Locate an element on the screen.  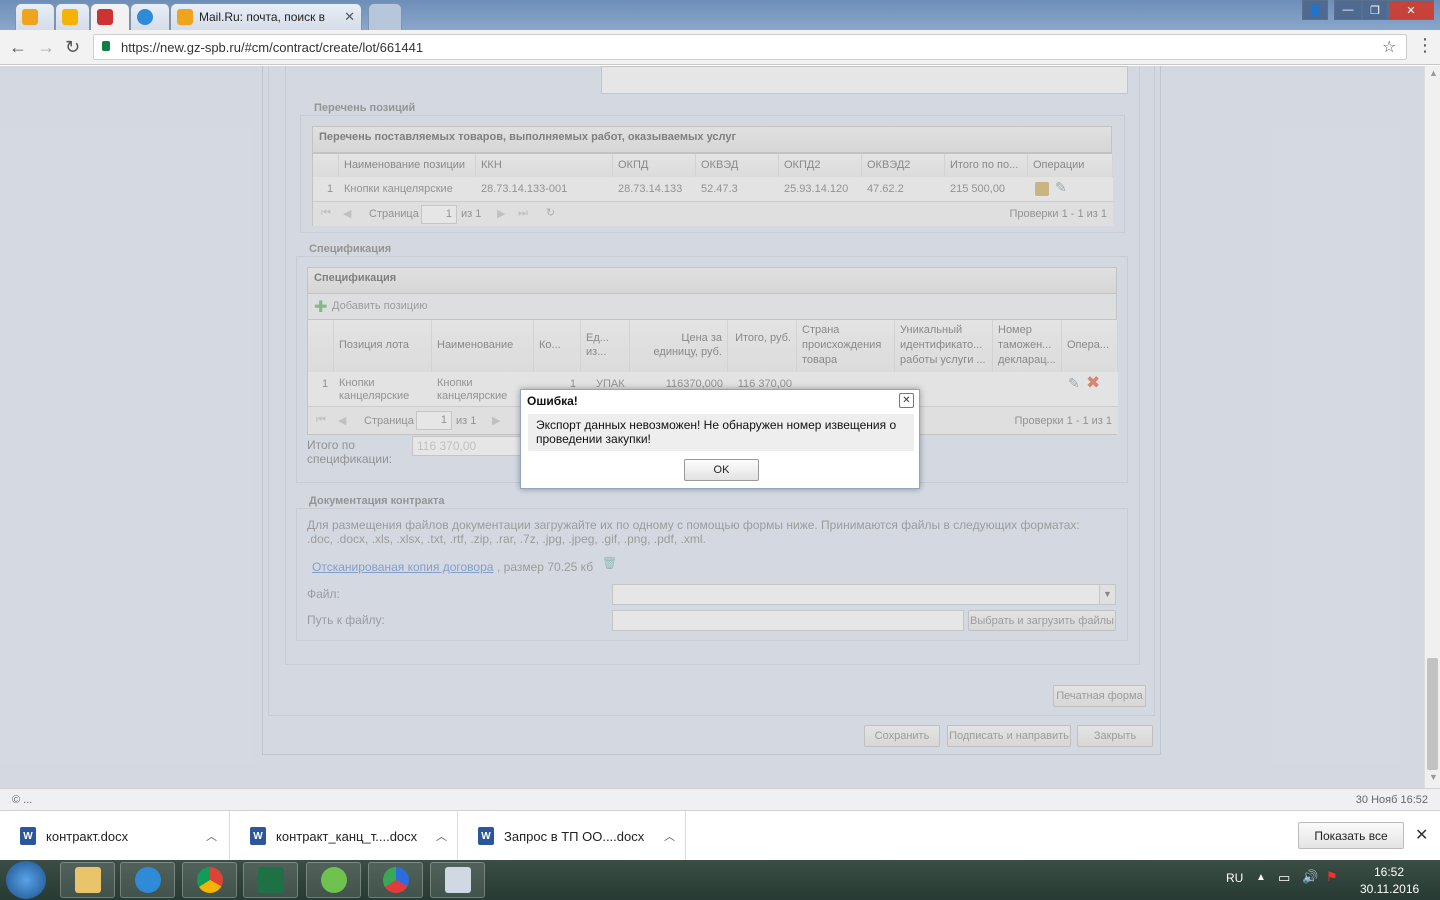
tab-mail-inbox is located at coordinates (72, 16).